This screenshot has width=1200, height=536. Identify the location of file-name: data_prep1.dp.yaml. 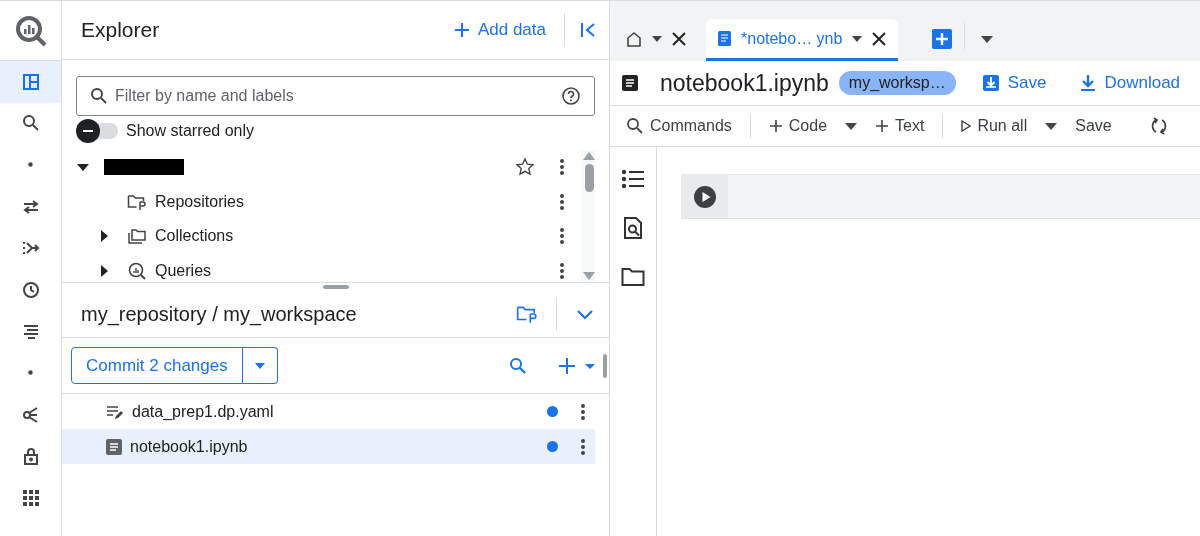
(203, 411).